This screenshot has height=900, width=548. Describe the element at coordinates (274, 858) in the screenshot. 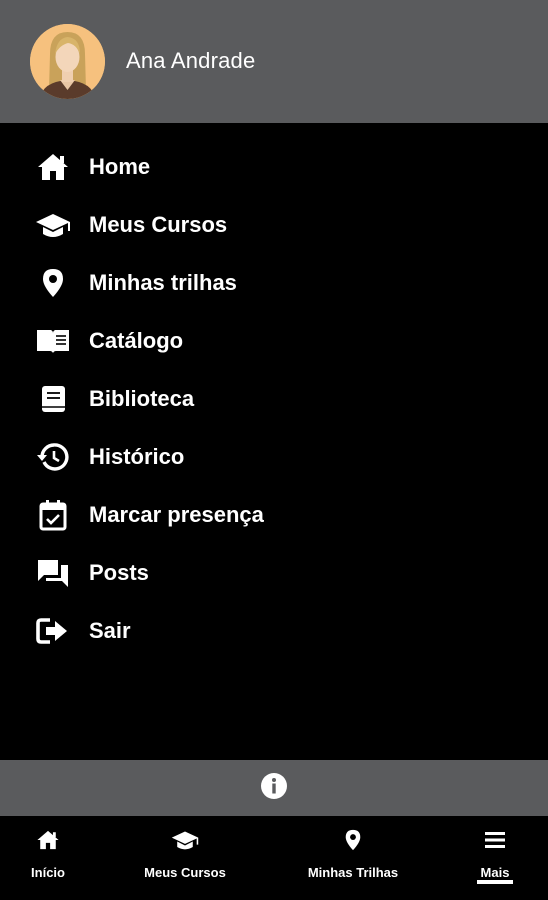

I see `bottom-tab-bar: Início Meus Cursos Minhas Trilhas Mais` at that location.